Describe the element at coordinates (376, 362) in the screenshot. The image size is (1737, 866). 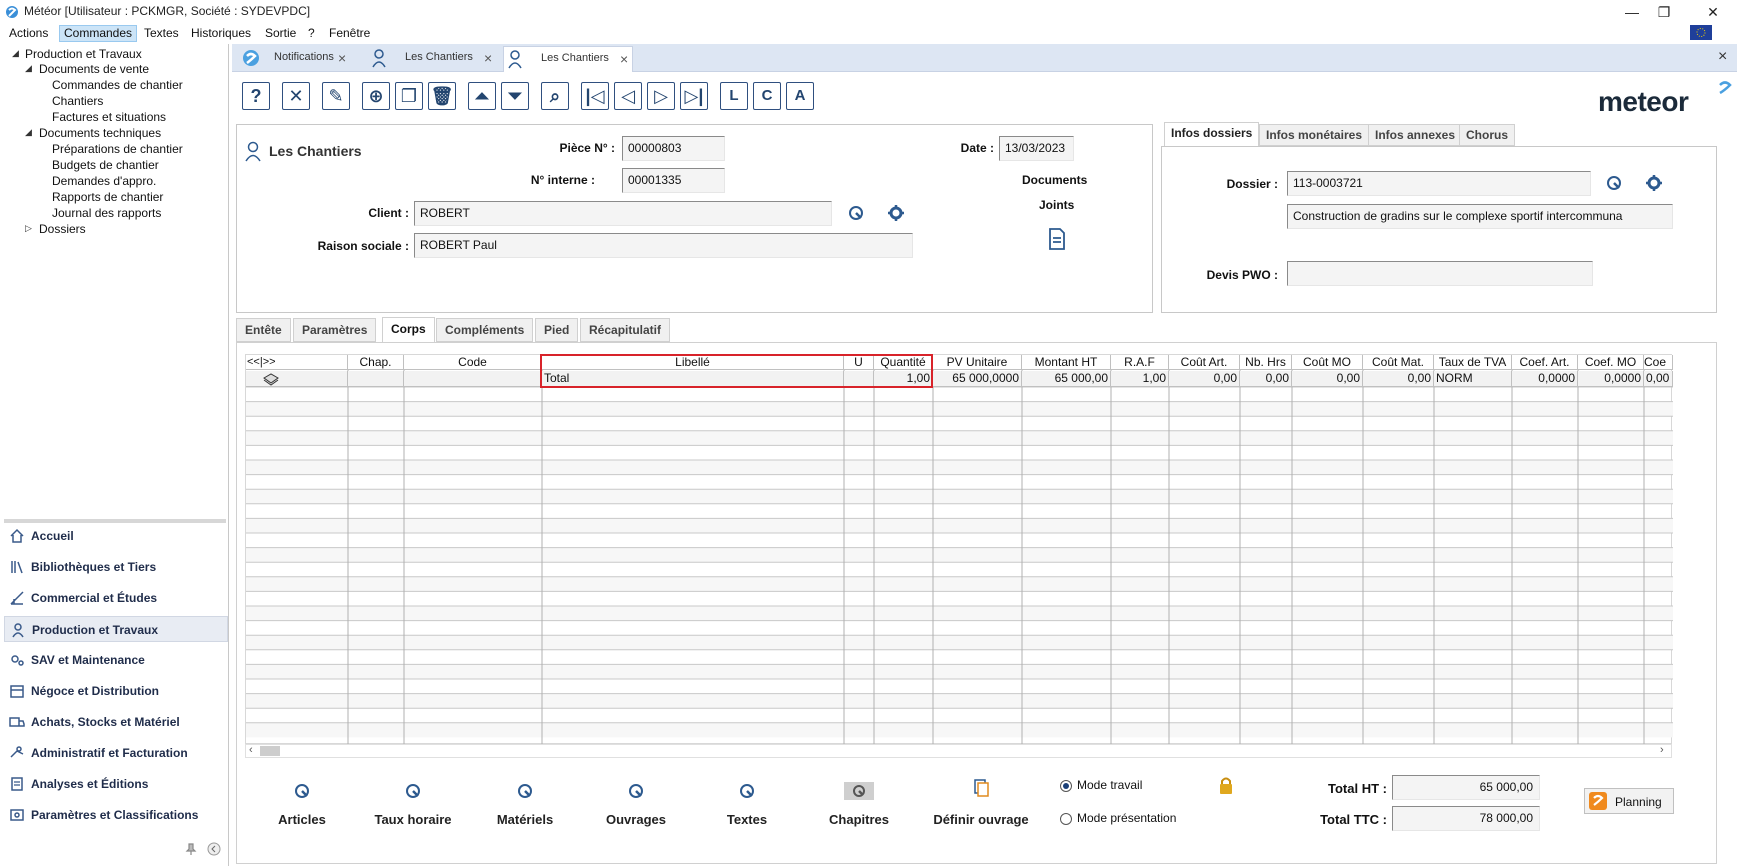
I see `col-header-chap: Chap.` at that location.